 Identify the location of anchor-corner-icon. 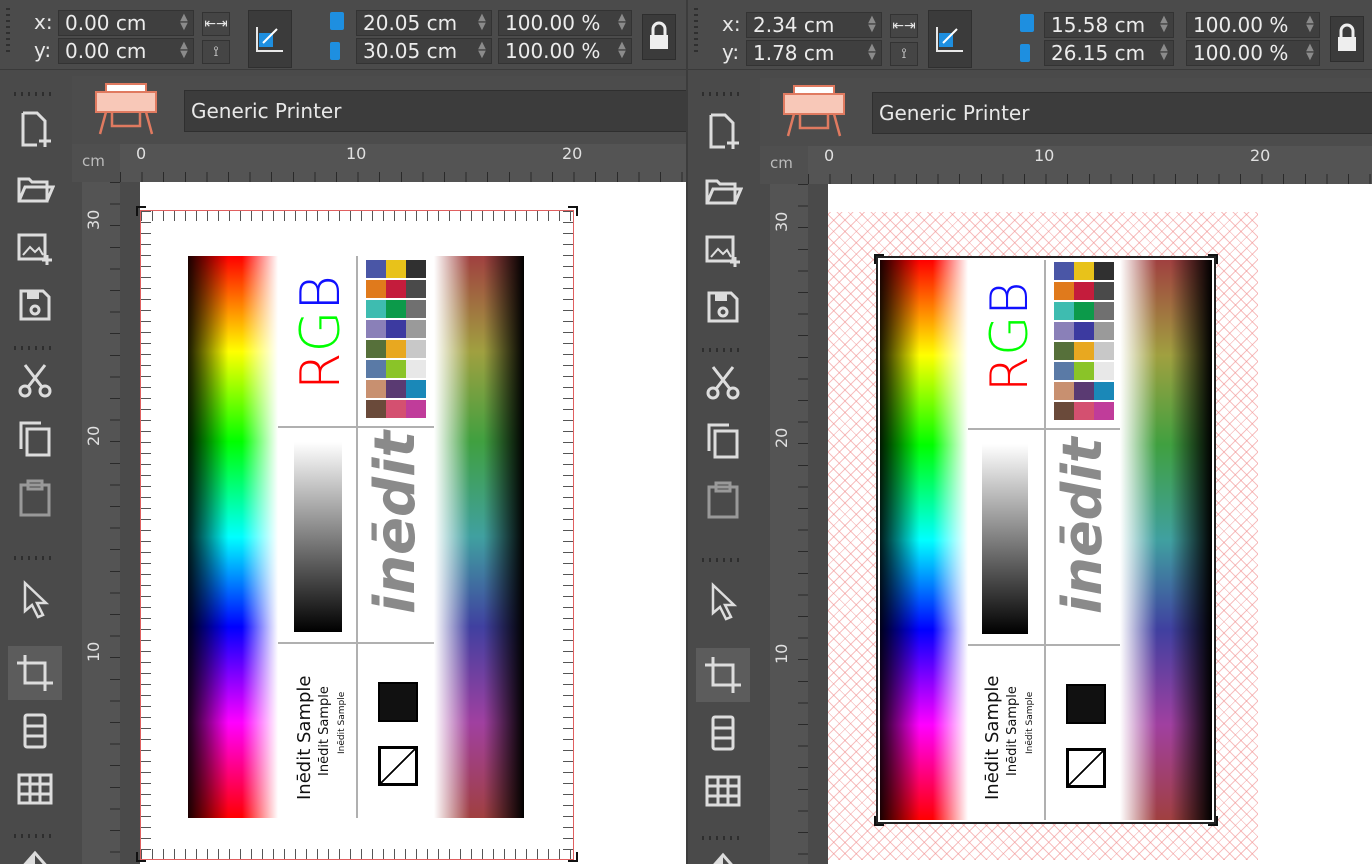
(269, 39).